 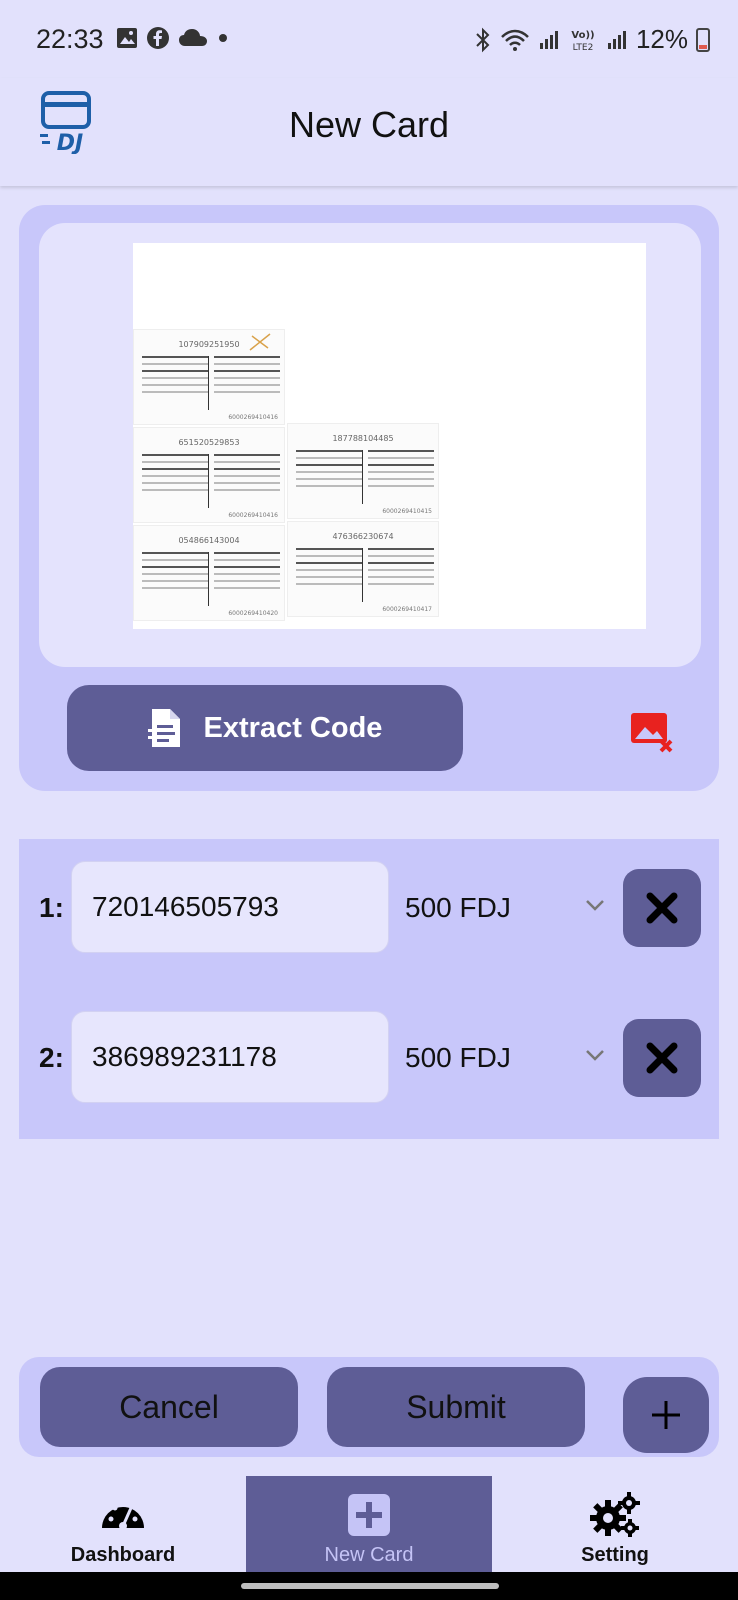 I want to click on row-index: 1:, so click(x=51, y=907).